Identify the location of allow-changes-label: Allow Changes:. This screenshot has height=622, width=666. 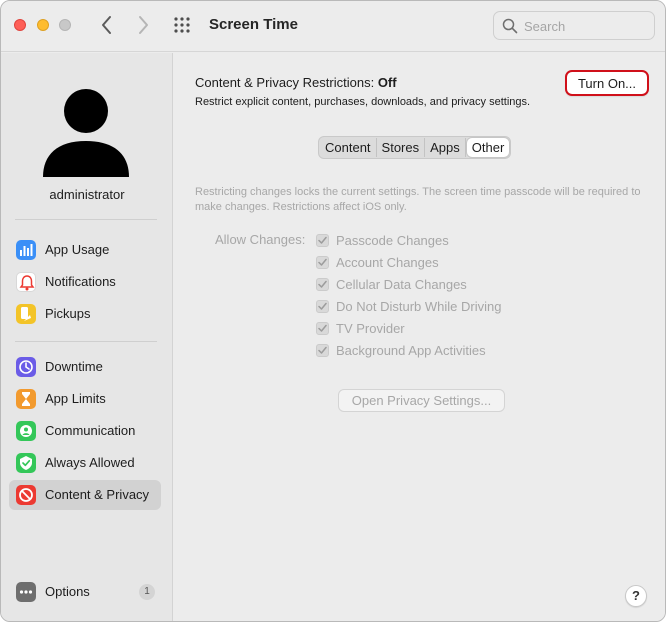
(260, 239).